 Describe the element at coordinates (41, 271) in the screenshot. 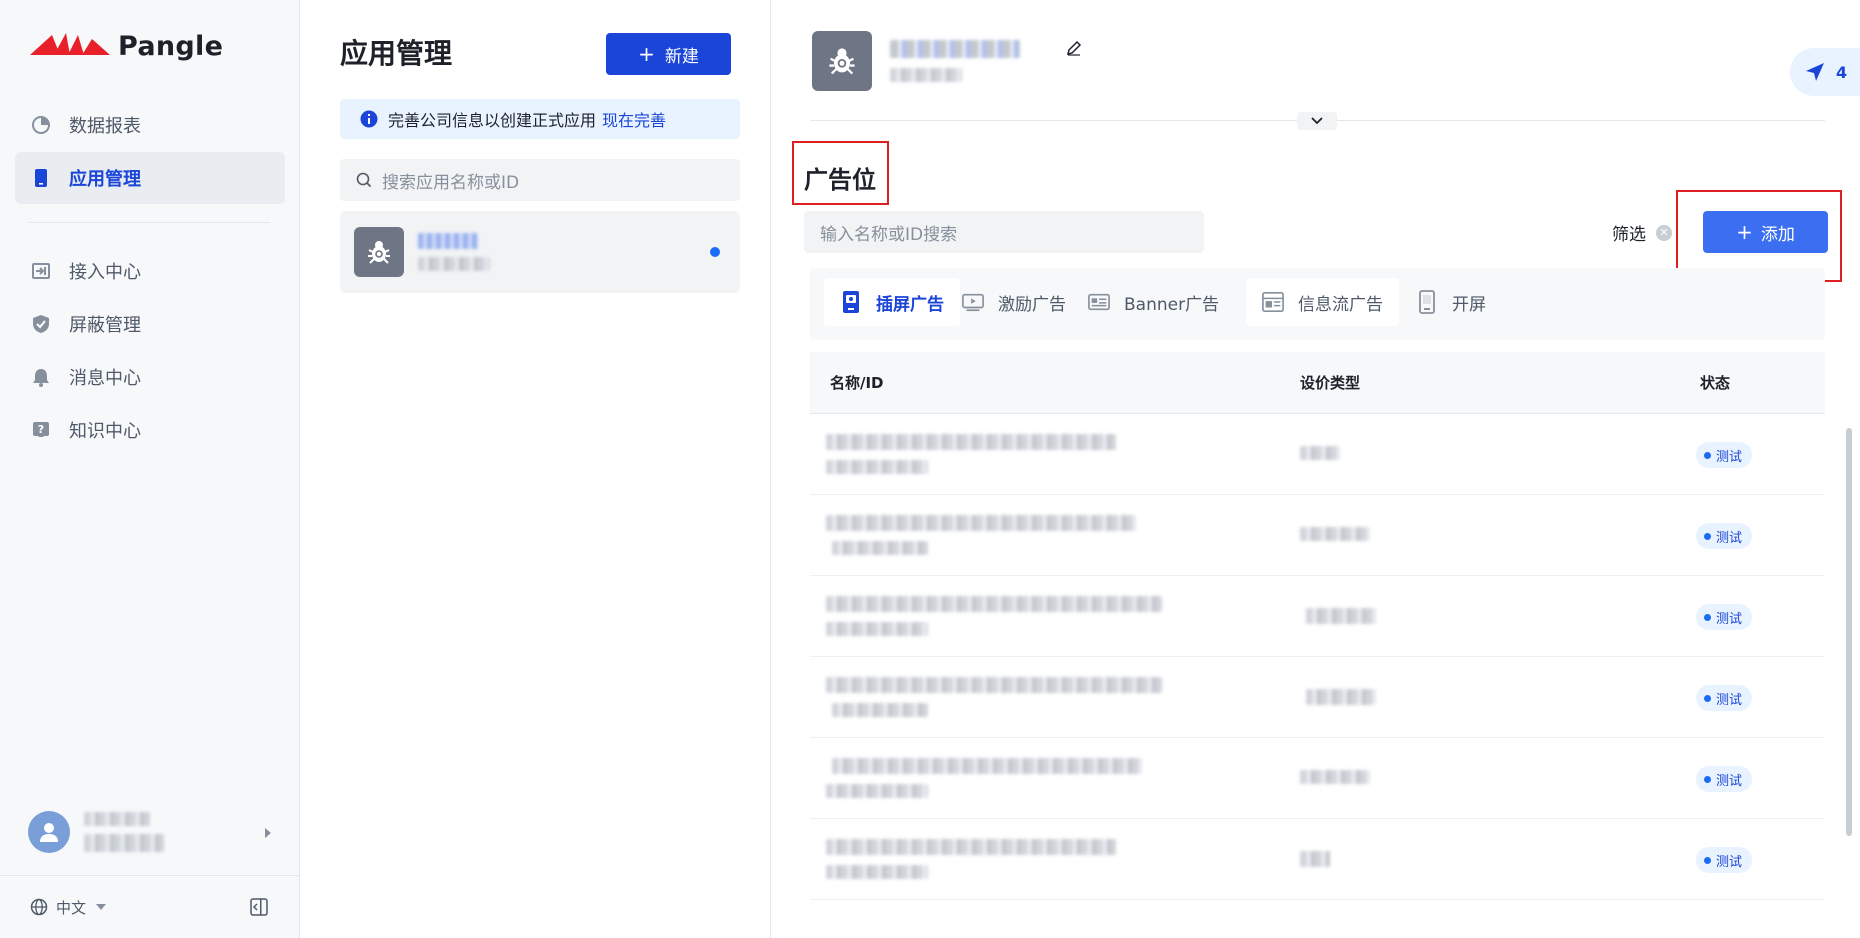

I see `import-icon` at that location.